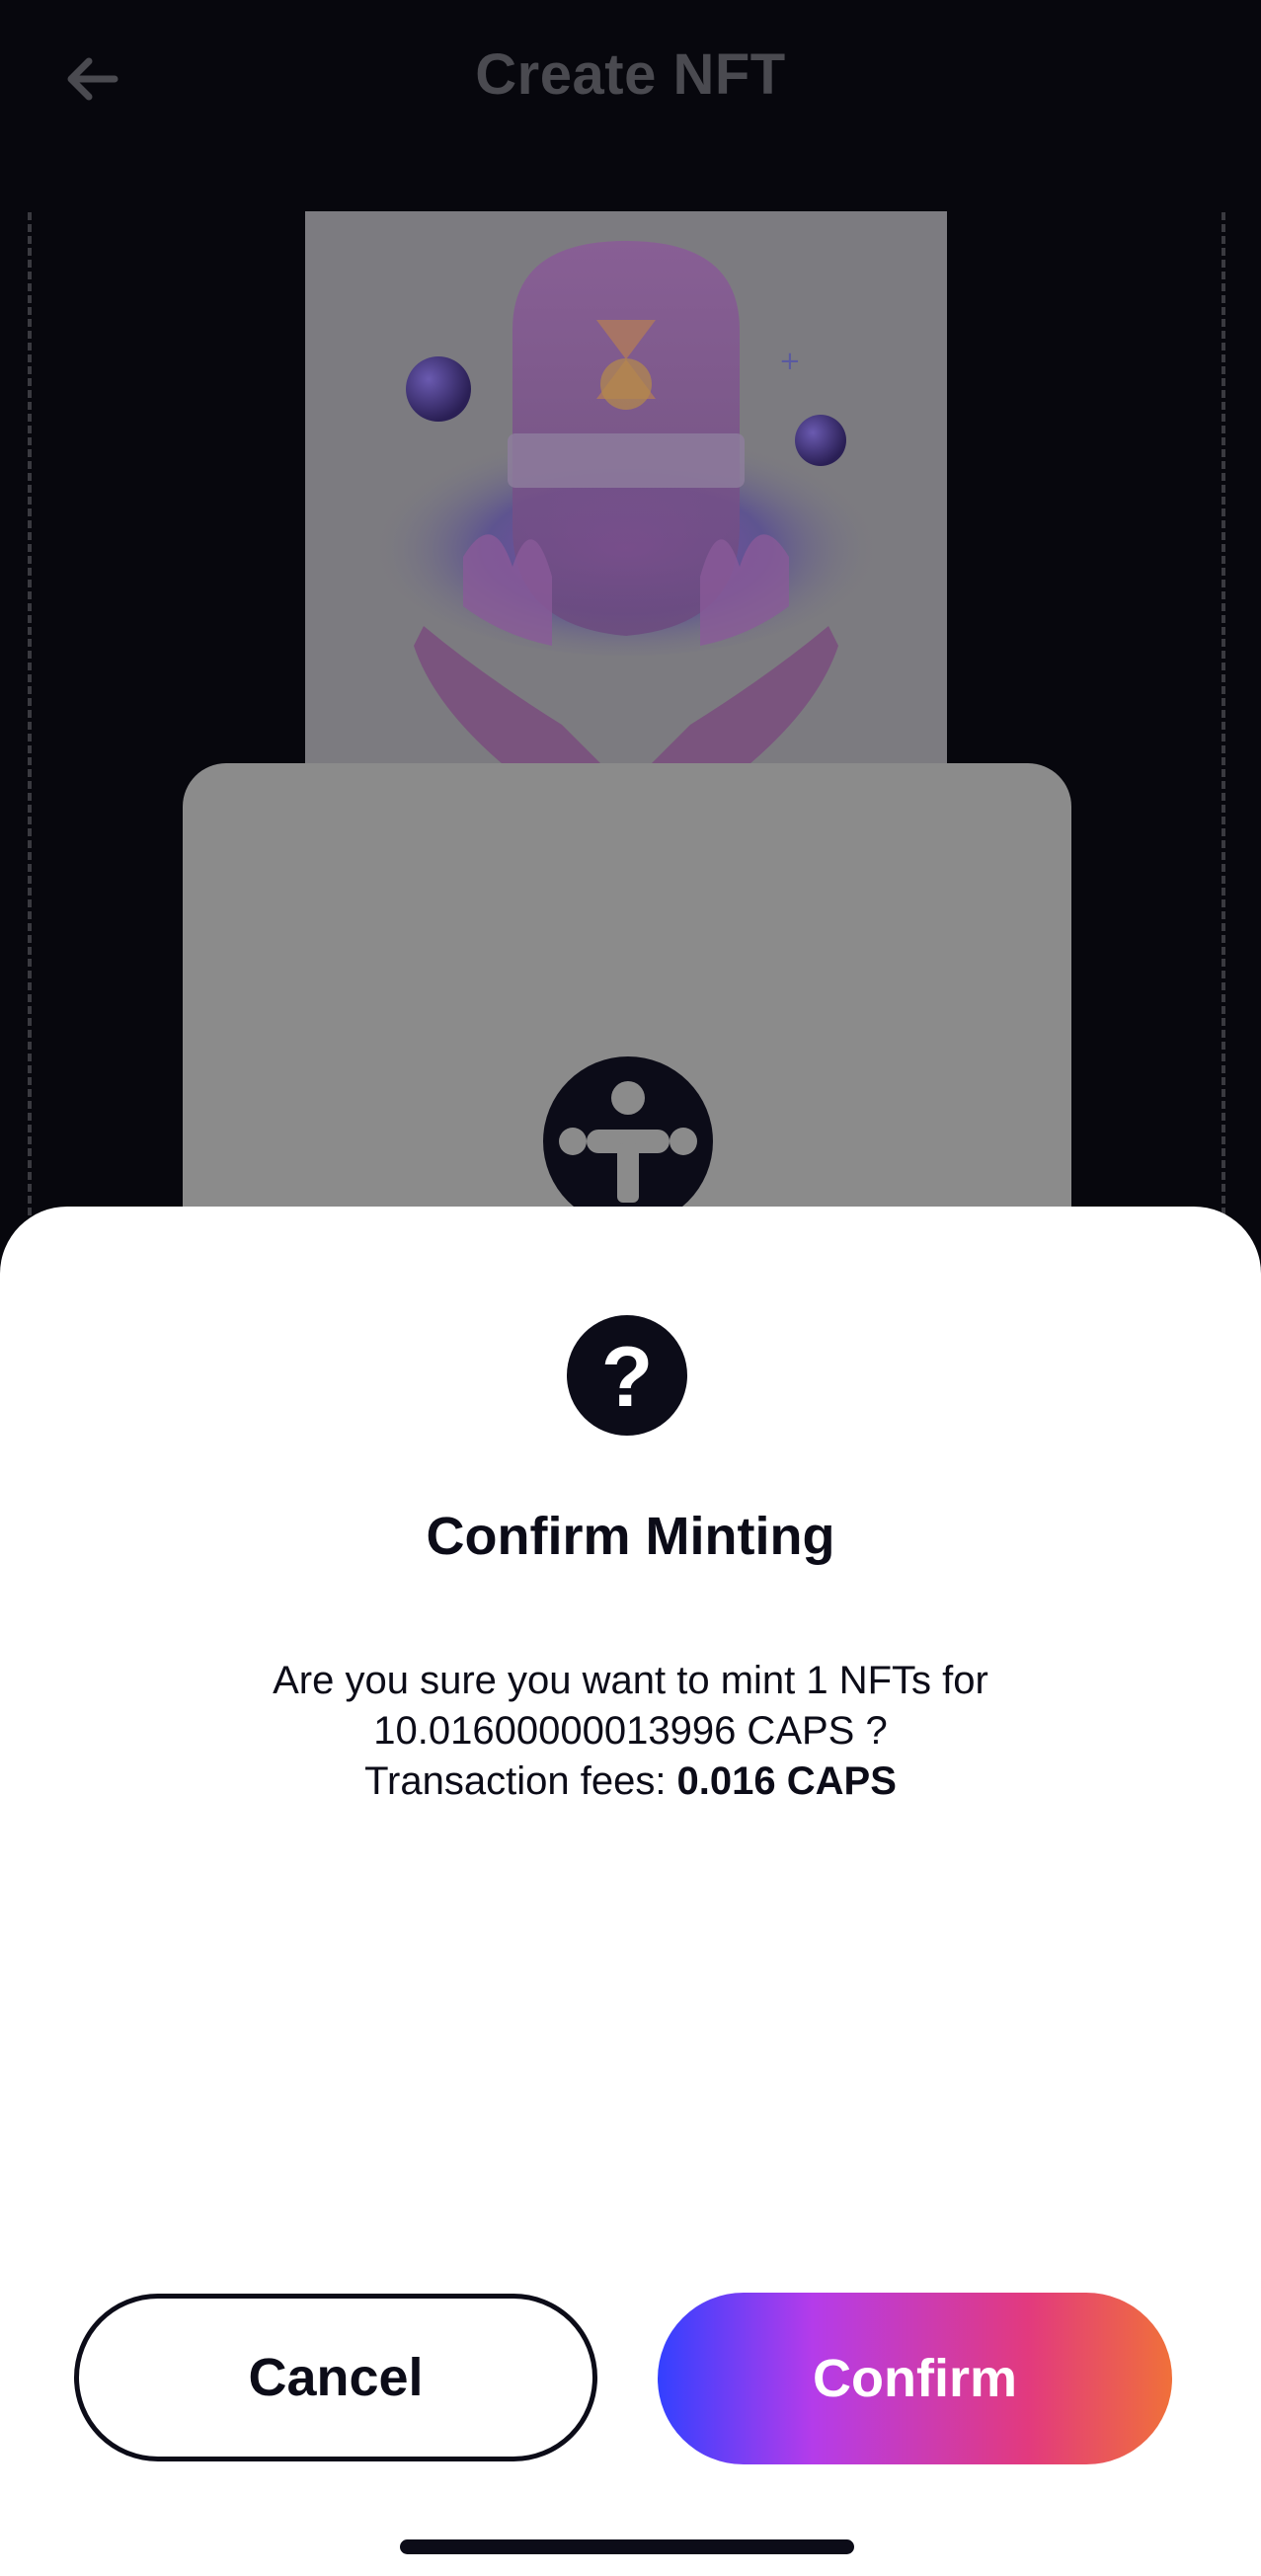 The height and width of the screenshot is (2576, 1261). I want to click on message-line-1: Are you sure you want to mint 1 NFTs for, so click(630, 1680).